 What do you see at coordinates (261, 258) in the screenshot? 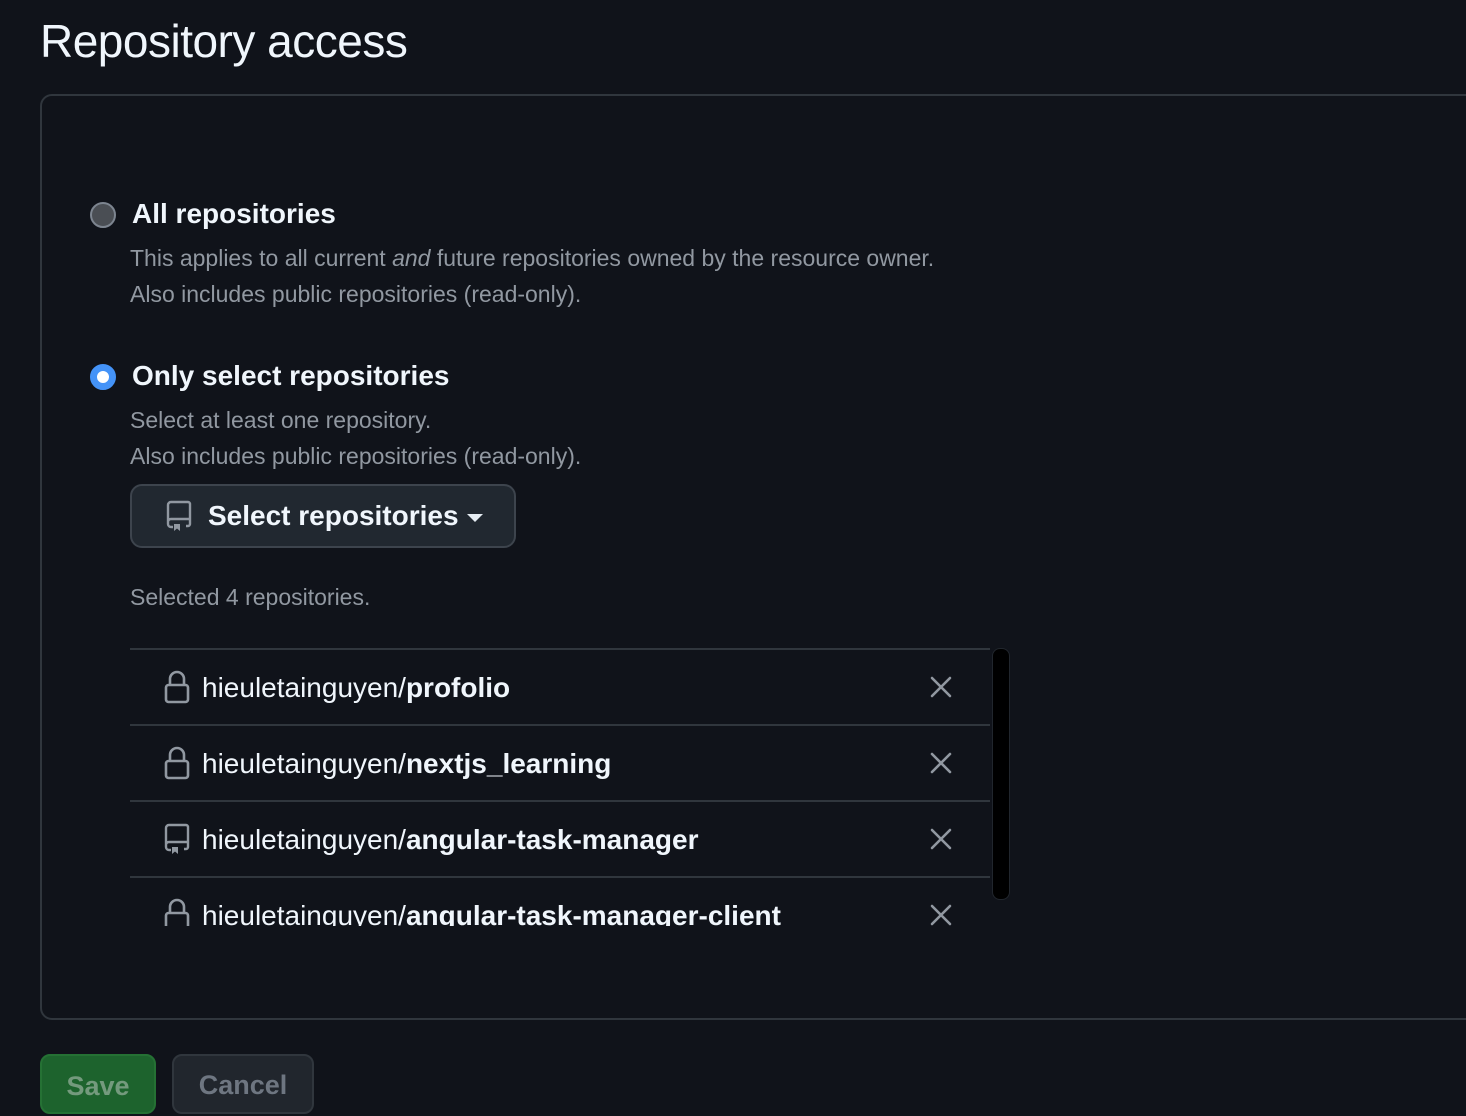
I see `all-desc-part1: This applies to all current` at bounding box center [261, 258].